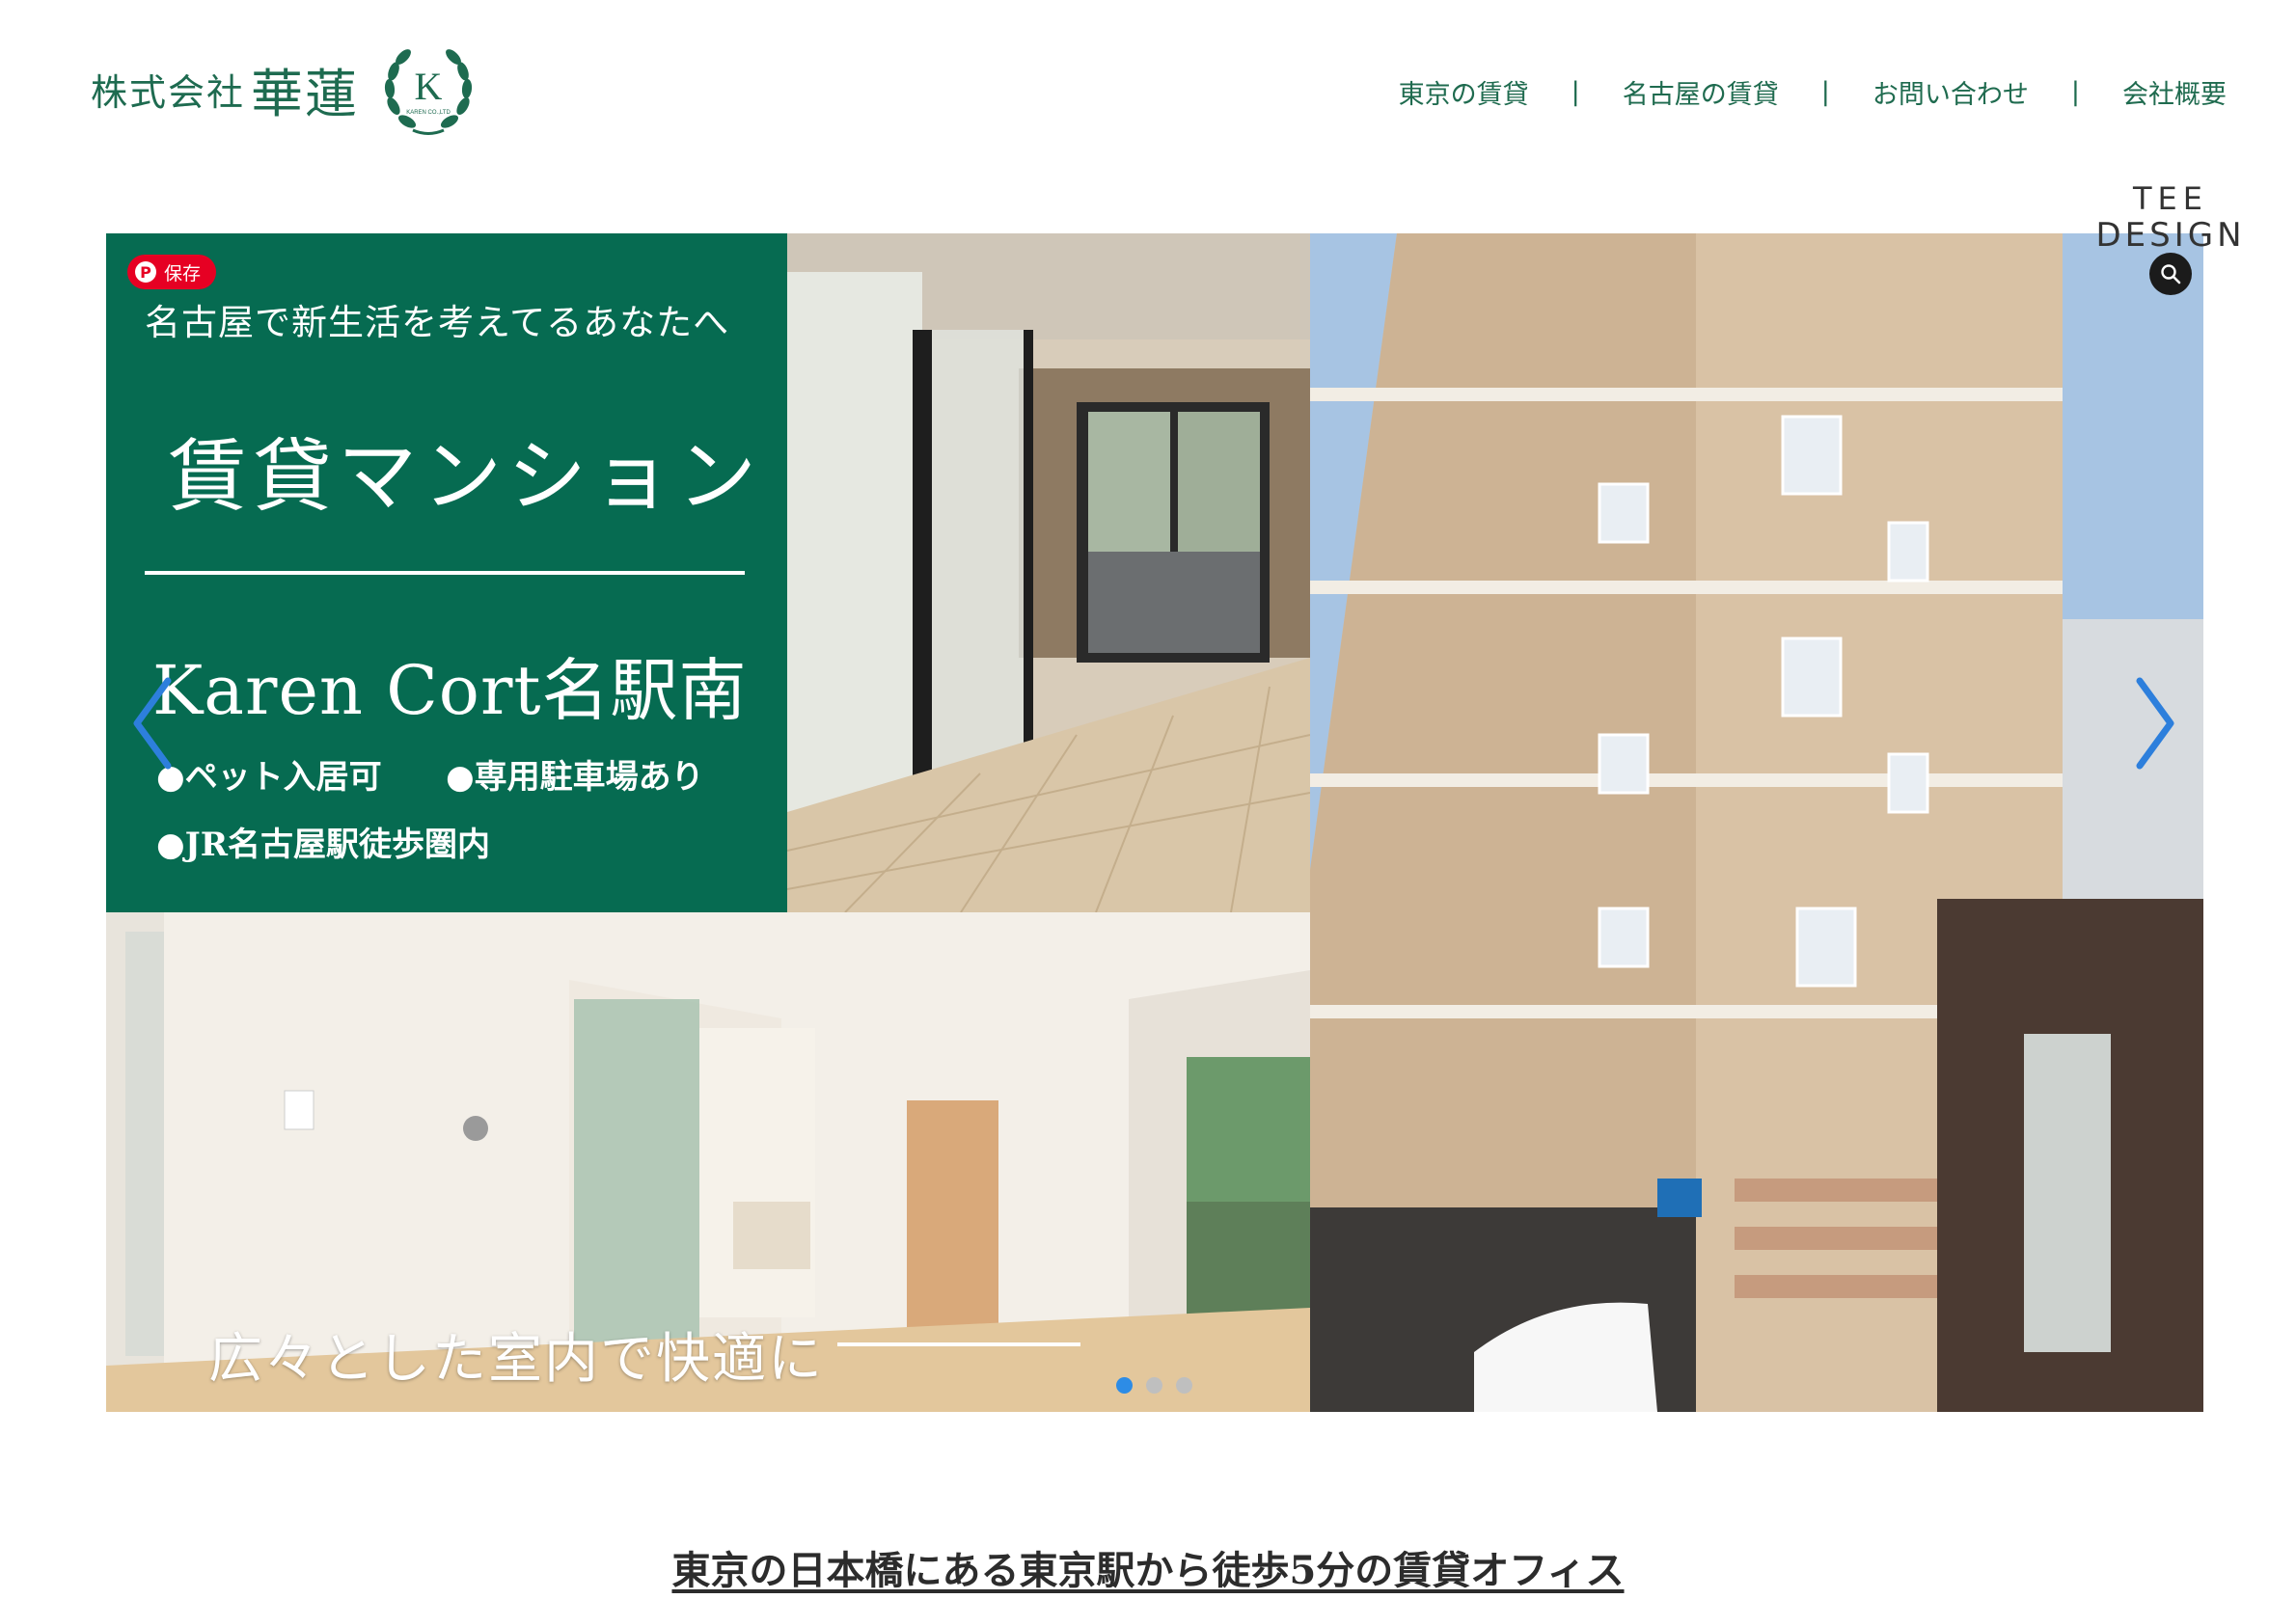 This screenshot has width=2296, height=1599. What do you see at coordinates (2170, 198) in the screenshot?
I see `badge-line1: TEE` at bounding box center [2170, 198].